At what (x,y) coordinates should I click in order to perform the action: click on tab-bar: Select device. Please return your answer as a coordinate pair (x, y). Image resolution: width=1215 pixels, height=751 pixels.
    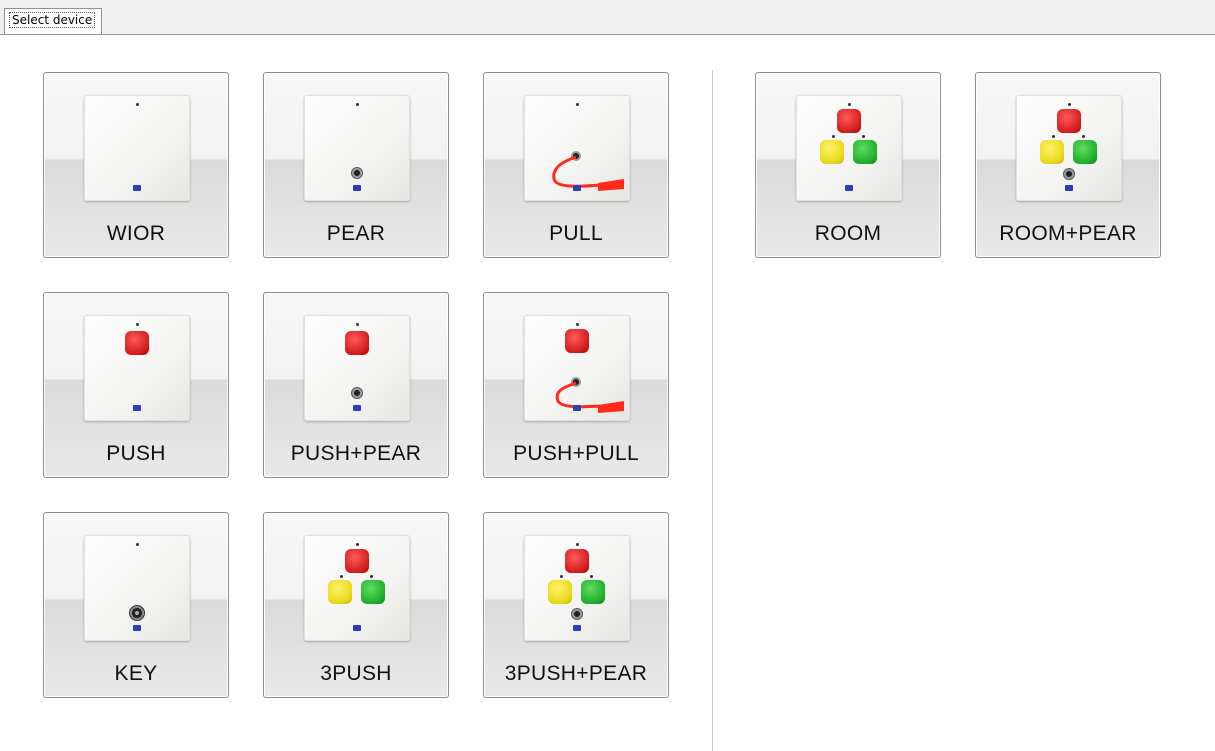
    Looking at the image, I should click on (607, 17).